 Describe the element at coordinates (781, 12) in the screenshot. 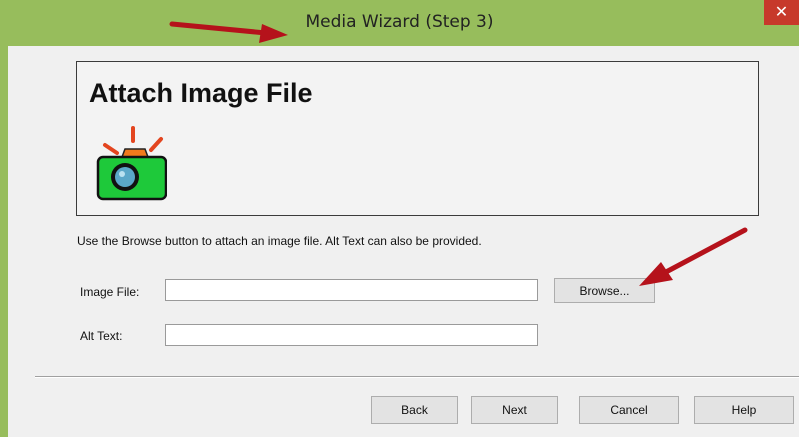

I see `close-button: ✕` at that location.